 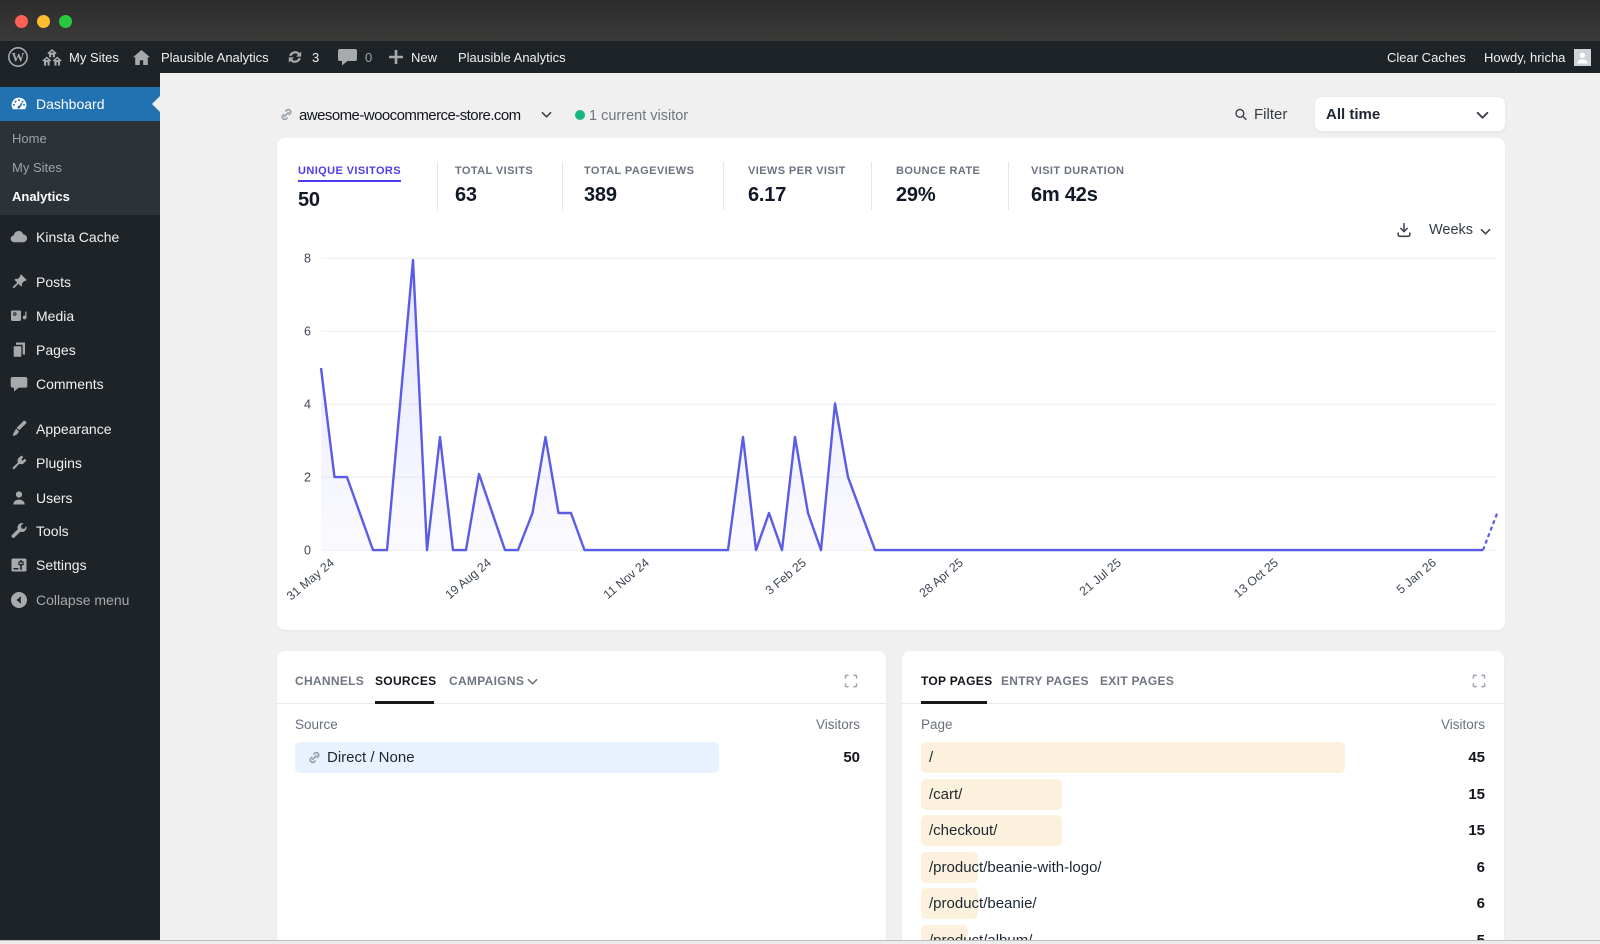 What do you see at coordinates (310, 579) in the screenshot?
I see `svg-text: 31 May 24` at bounding box center [310, 579].